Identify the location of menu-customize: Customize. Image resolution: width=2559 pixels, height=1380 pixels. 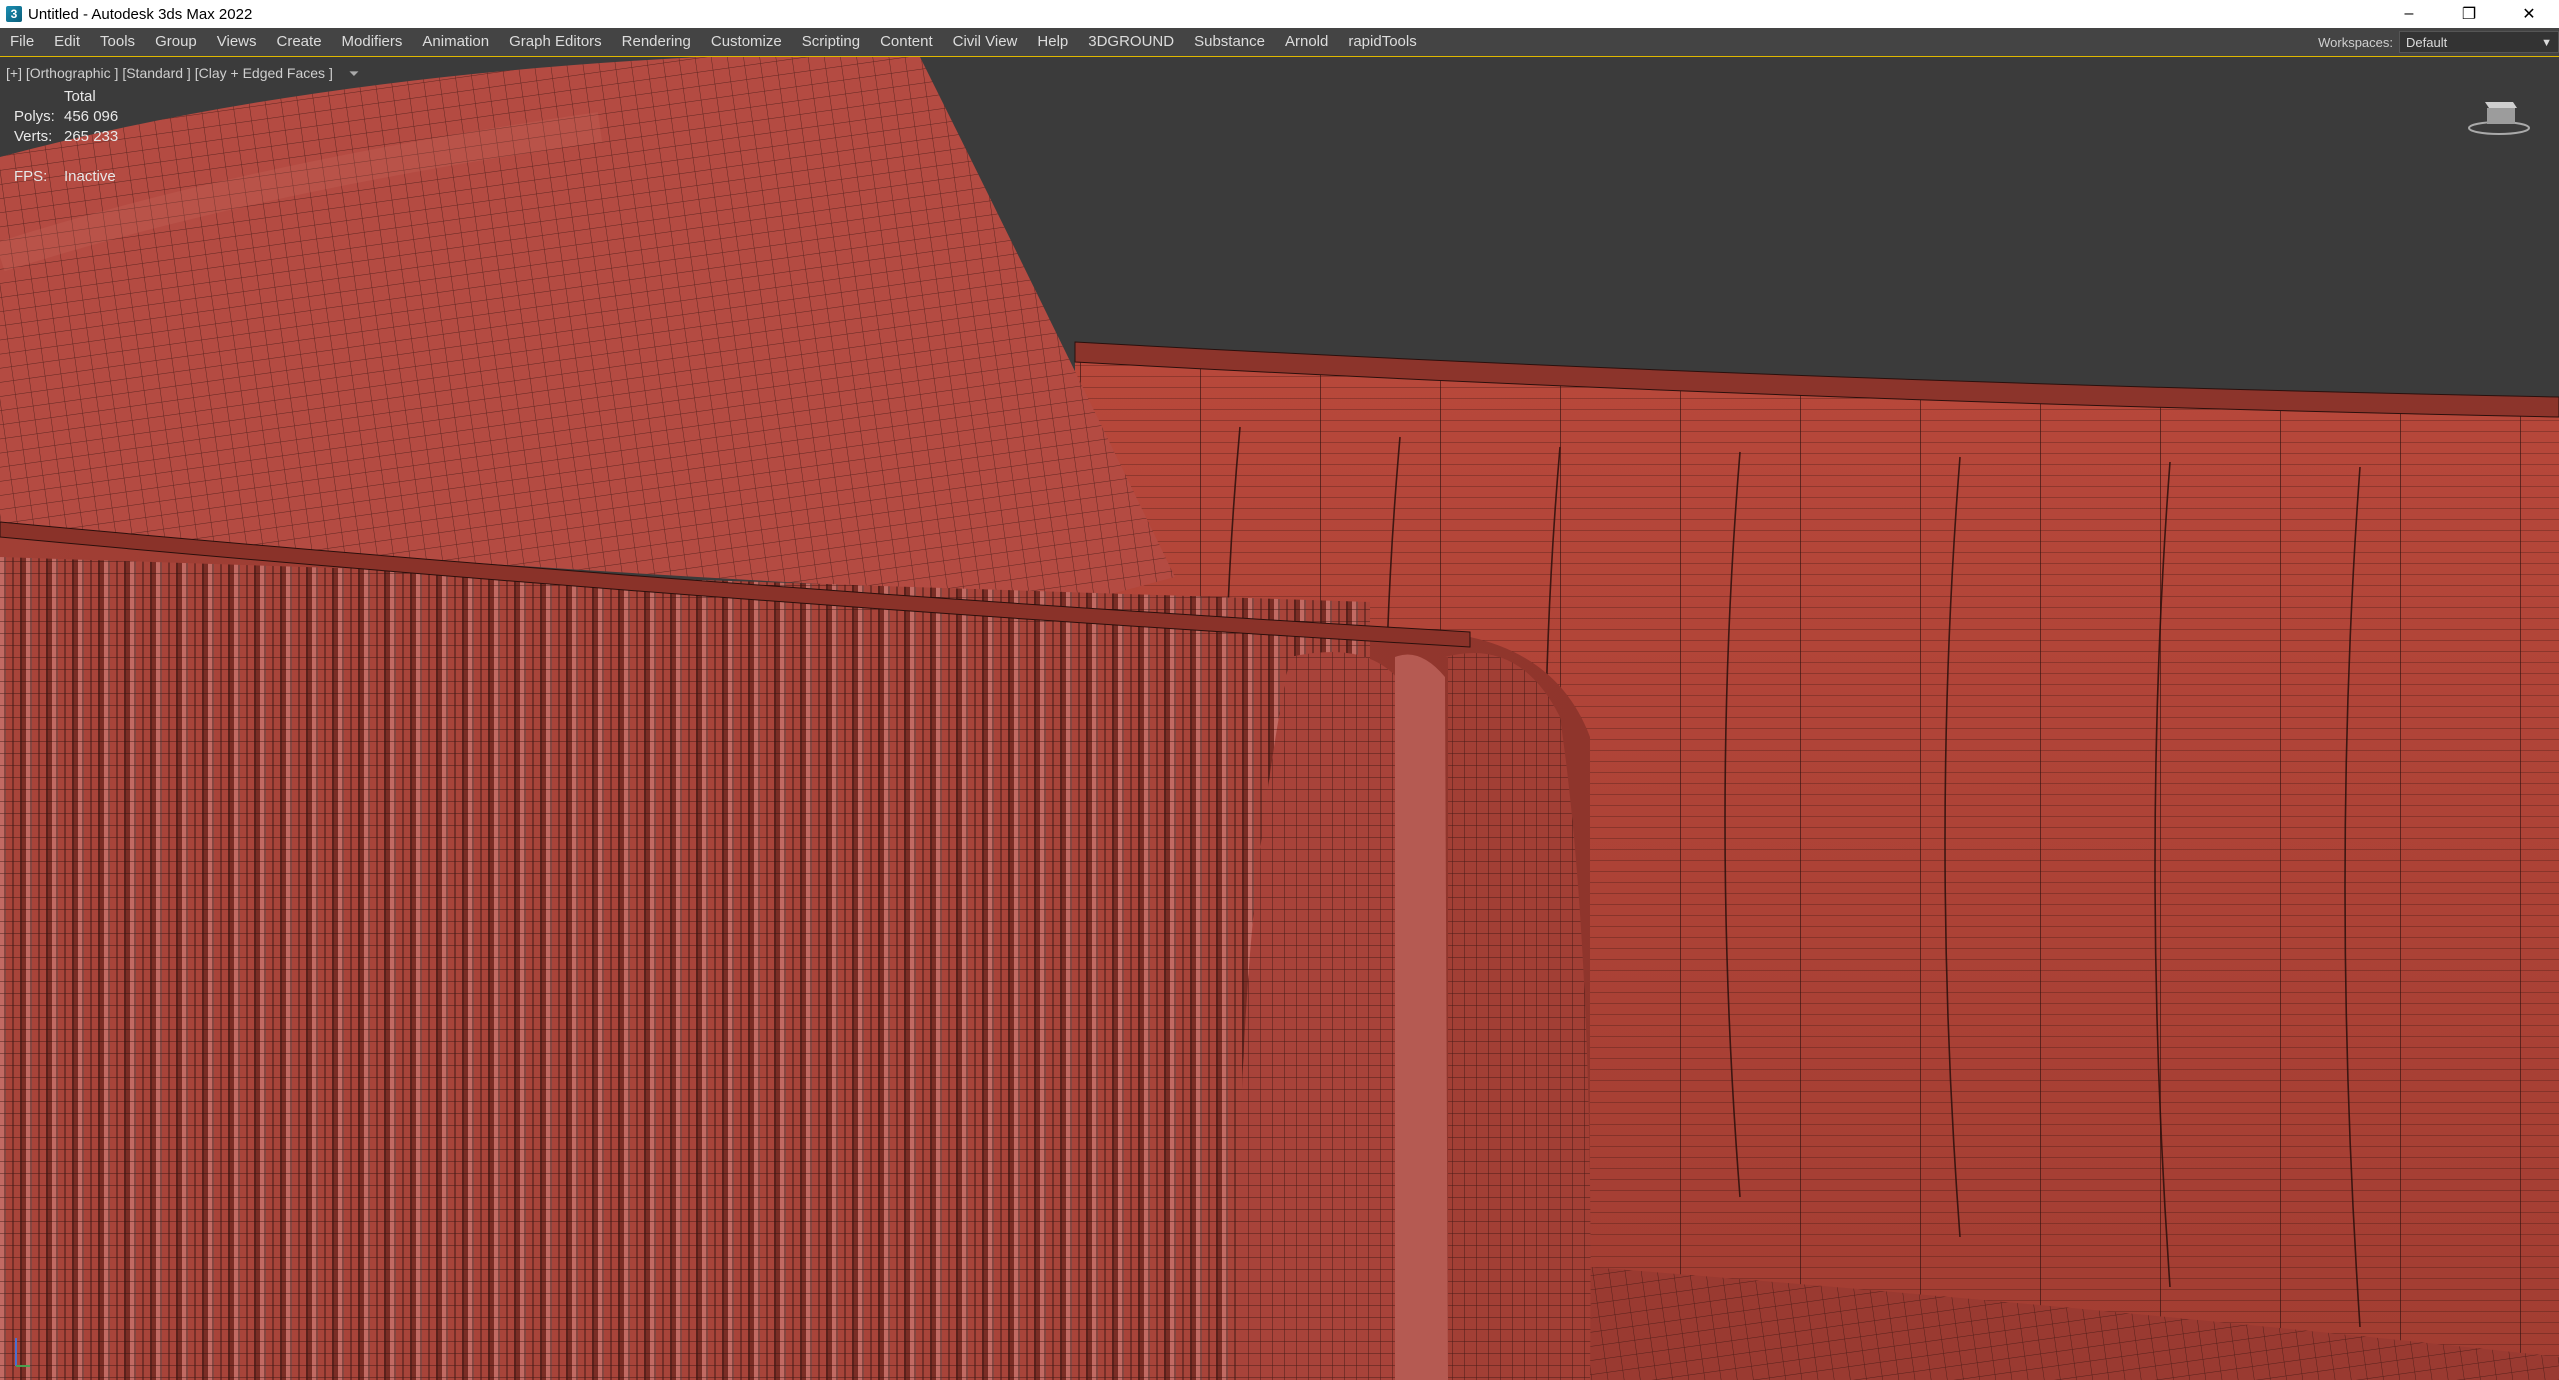
(746, 42).